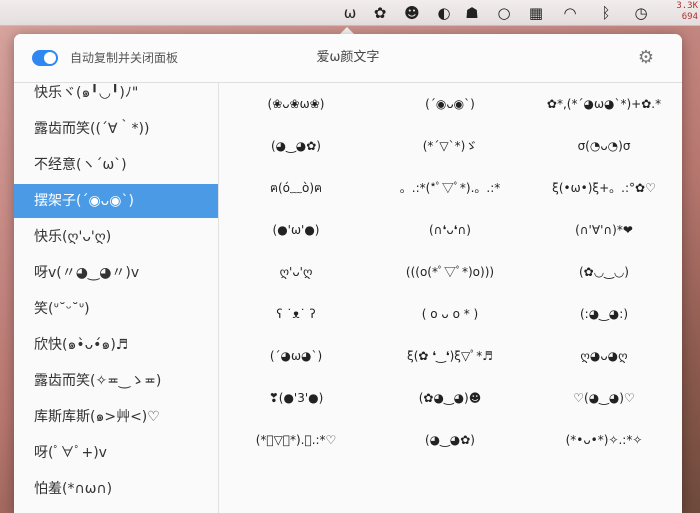 The height and width of the screenshot is (513, 700). What do you see at coordinates (687, 6) in the screenshot?
I see `net-up-value: 3.3K` at bounding box center [687, 6].